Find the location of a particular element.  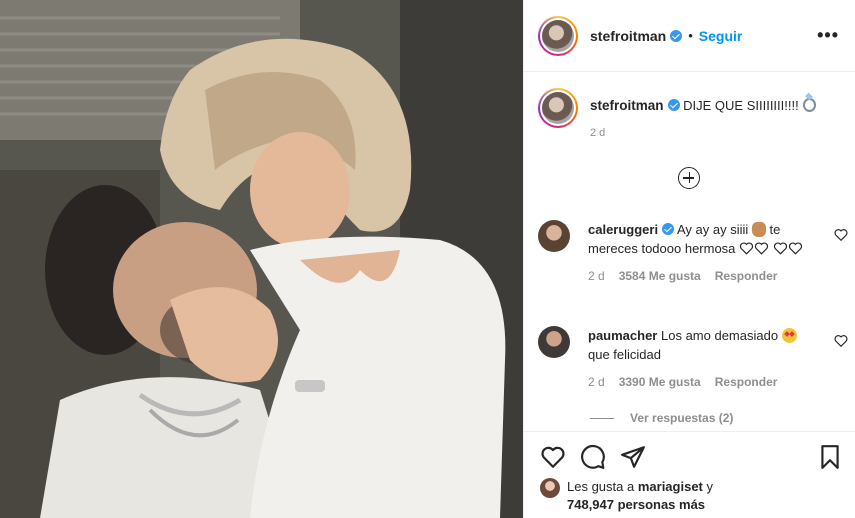

save-bookmark-icon is located at coordinates (830, 457).